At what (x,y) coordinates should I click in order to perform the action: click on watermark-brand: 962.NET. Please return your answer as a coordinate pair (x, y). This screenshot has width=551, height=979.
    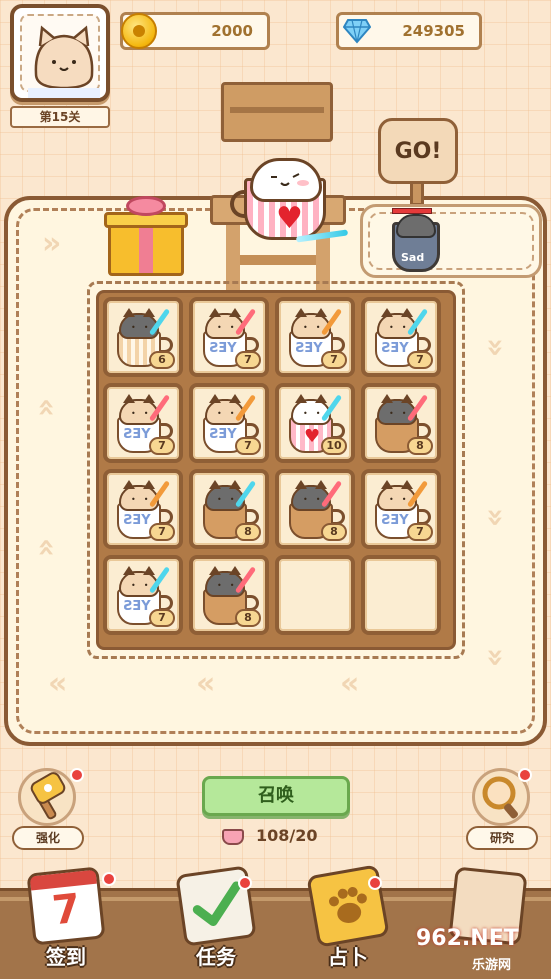
    Looking at the image, I should click on (467, 938).